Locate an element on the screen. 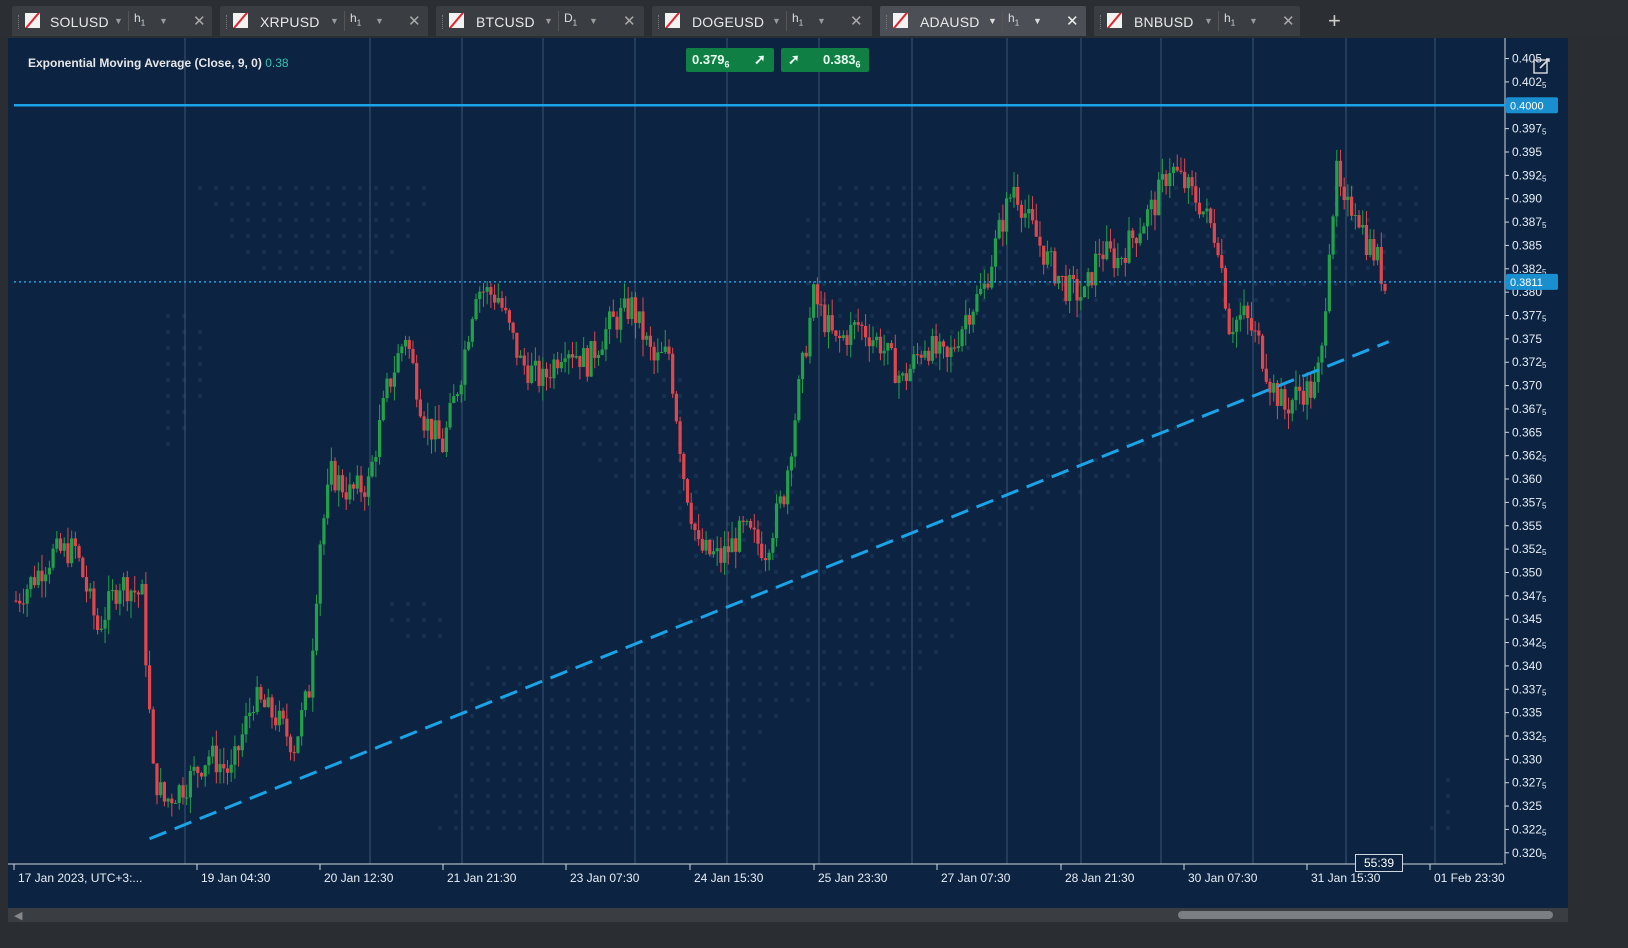 Image resolution: width=1628 pixels, height=948 pixels. tab-bnbusd: BNBUSD ▼ h1 ▼ ✕ is located at coordinates (1197, 21).